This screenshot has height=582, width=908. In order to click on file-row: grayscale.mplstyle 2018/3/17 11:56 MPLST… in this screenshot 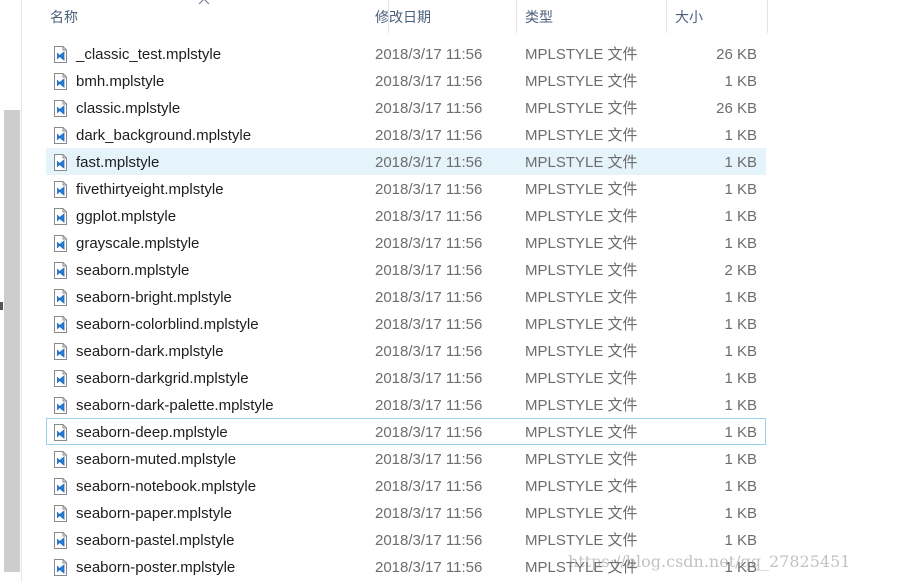, I will do `click(406, 242)`.